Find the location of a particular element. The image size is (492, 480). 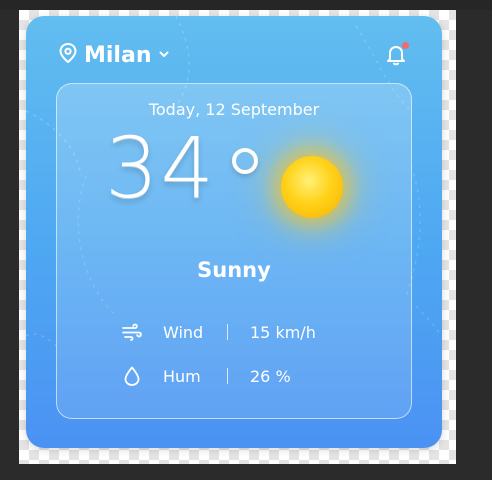

window-top-bar is located at coordinates (246, 5).